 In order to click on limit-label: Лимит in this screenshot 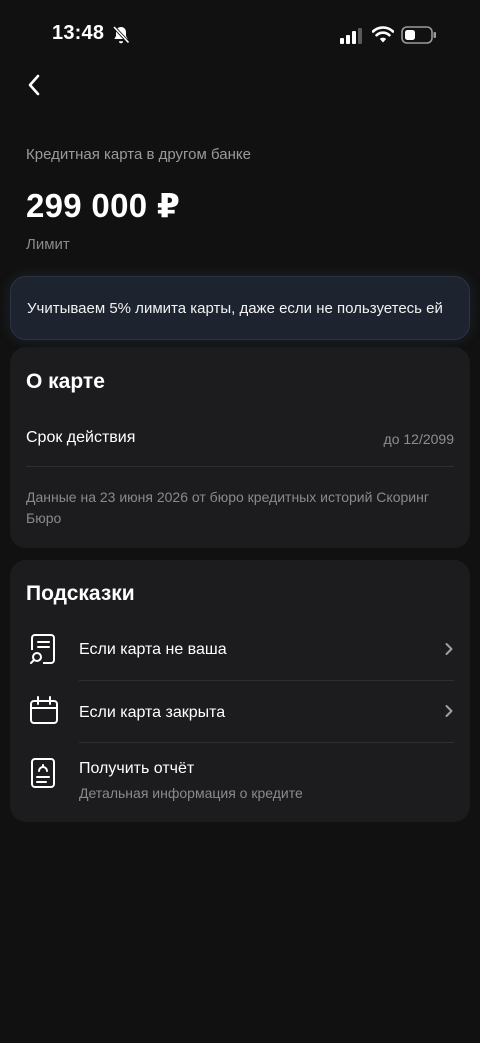, I will do `click(48, 244)`.